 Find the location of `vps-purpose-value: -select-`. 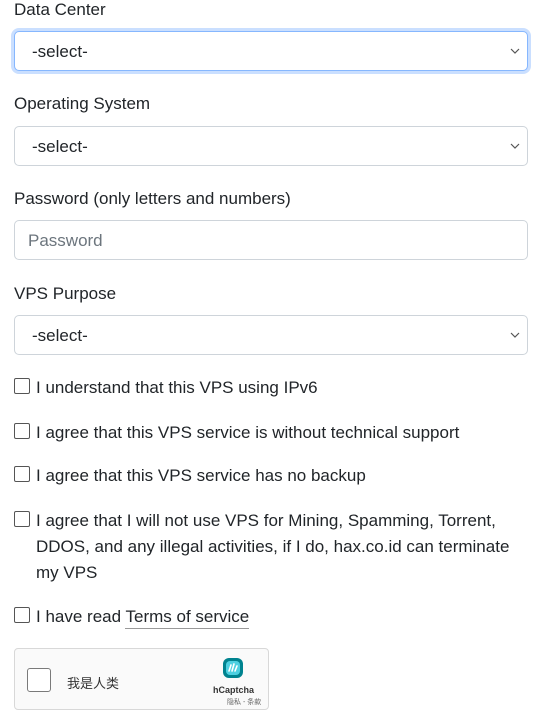

vps-purpose-value: -select- is located at coordinates (60, 335).